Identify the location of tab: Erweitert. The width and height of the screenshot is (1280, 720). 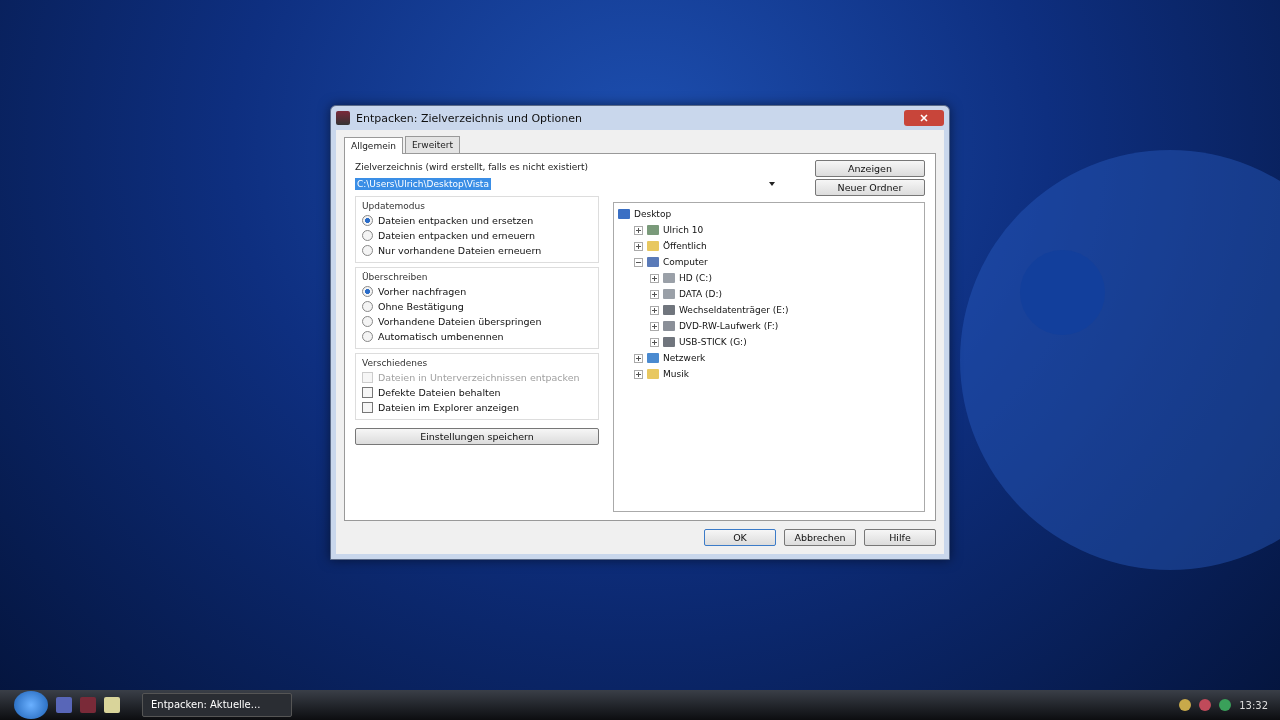
(432, 144).